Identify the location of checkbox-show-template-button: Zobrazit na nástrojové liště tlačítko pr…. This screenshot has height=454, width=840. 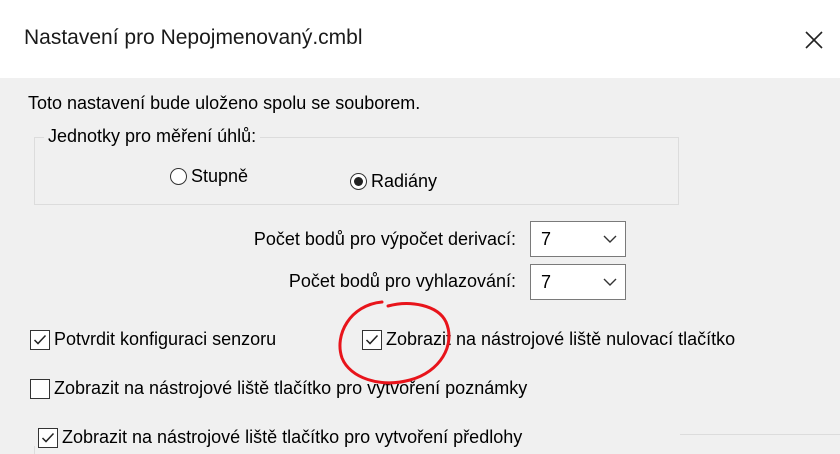
(280, 437).